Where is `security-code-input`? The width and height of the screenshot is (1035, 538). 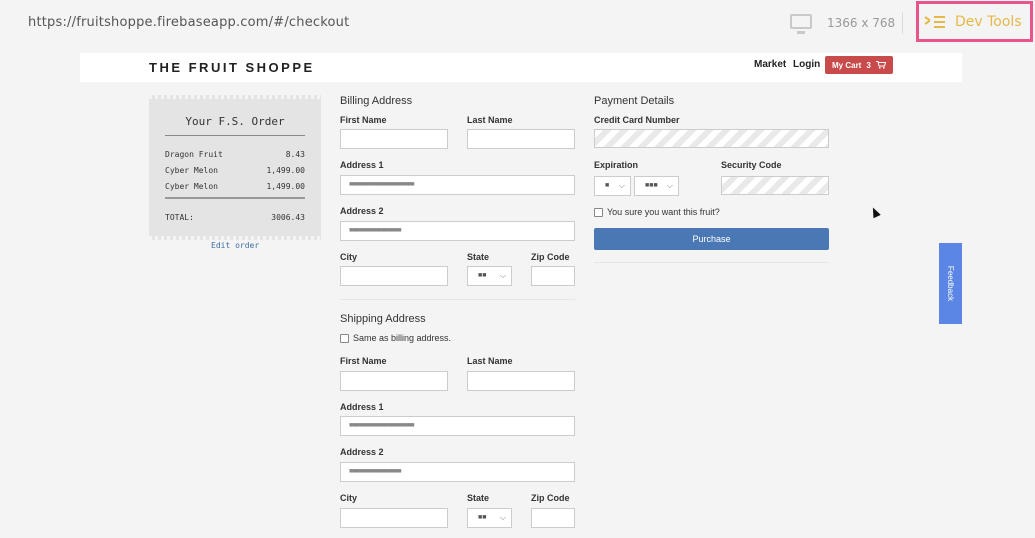 security-code-input is located at coordinates (775, 185).